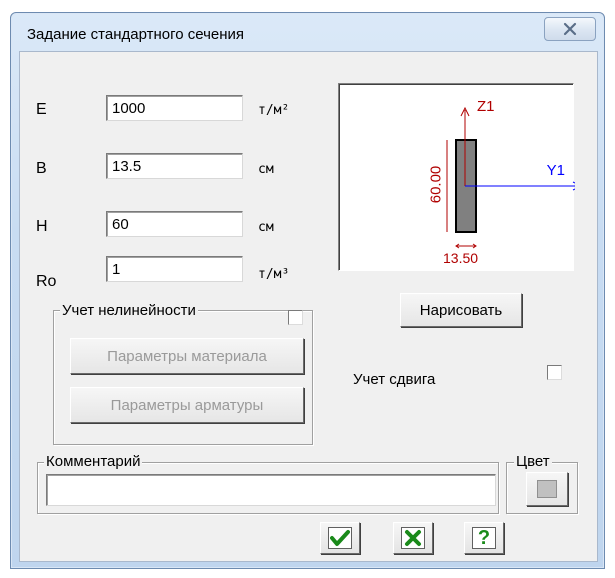 This screenshot has width=615, height=578. I want to click on unit-ro: т/м³, so click(274, 274).